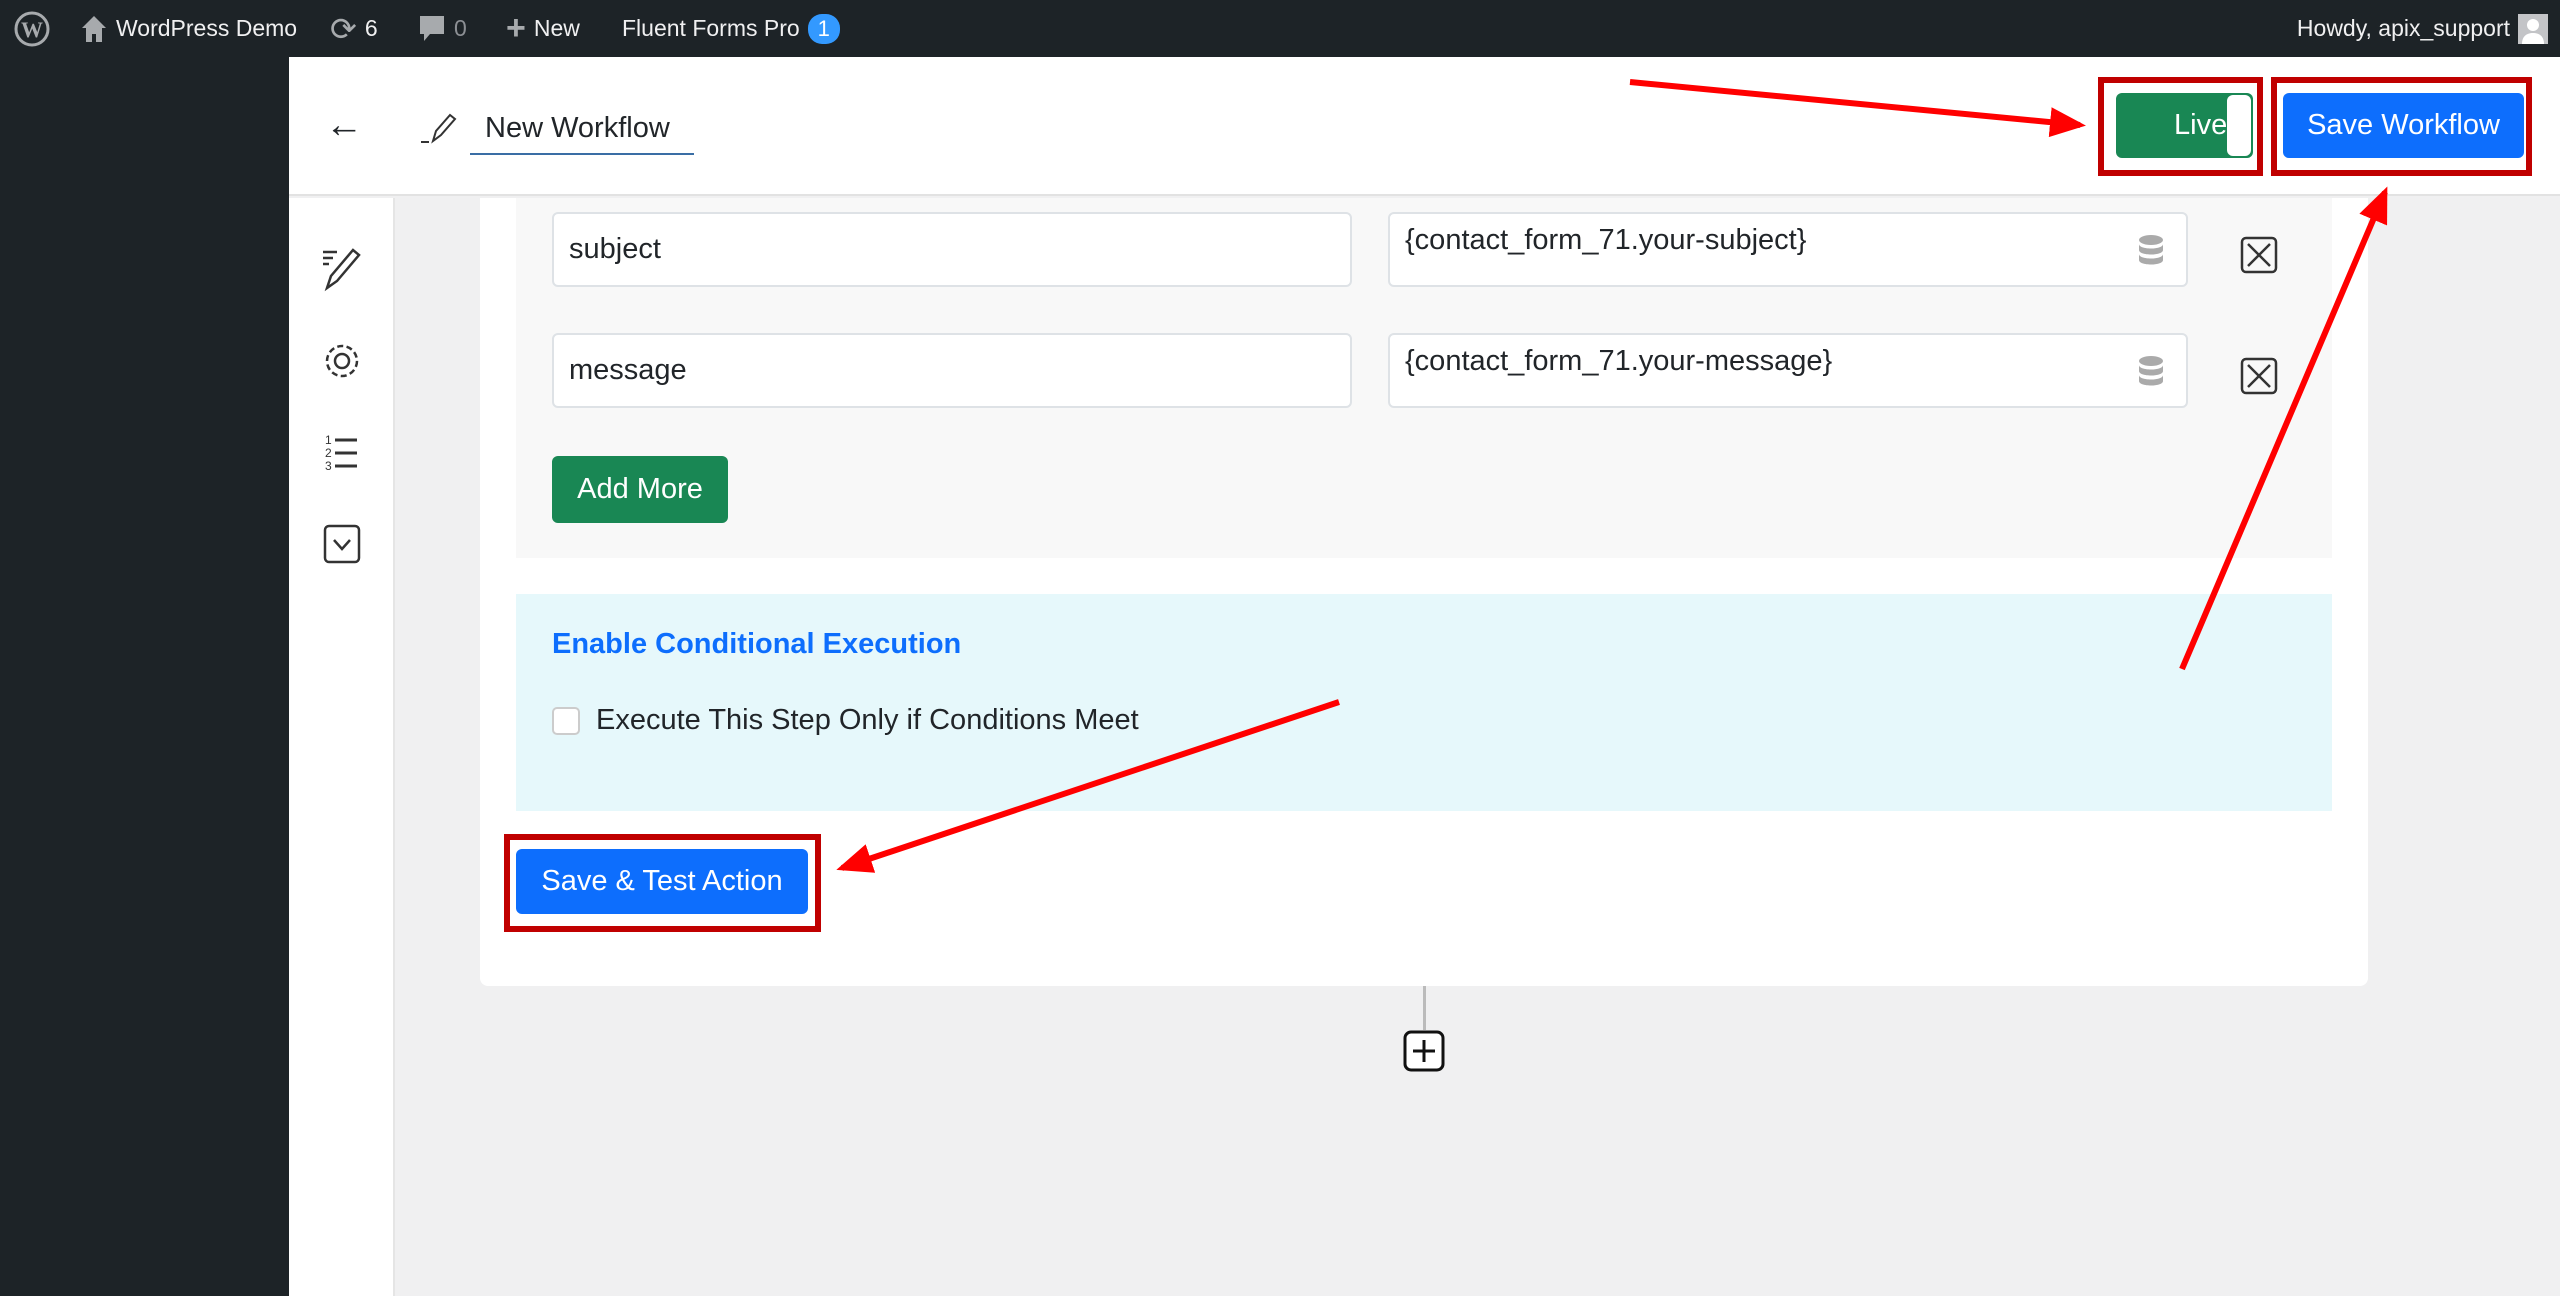 The height and width of the screenshot is (1296, 2560). I want to click on field-value-textarea: {contact_form_71.your-message}, so click(1788, 370).